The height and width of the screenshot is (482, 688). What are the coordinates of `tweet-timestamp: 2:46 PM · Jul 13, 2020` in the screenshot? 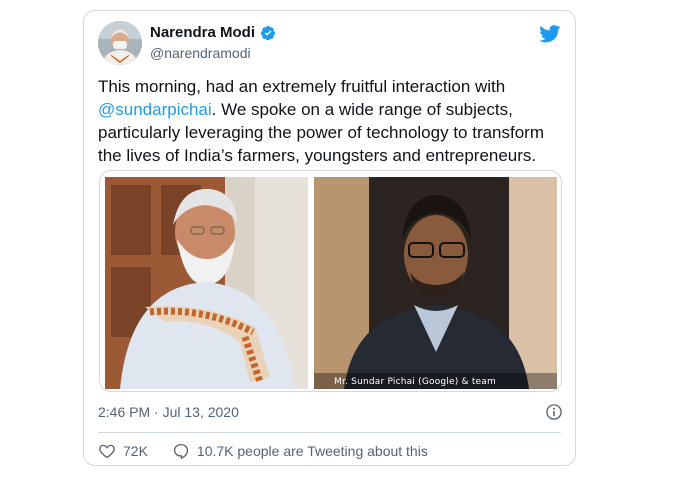 It's located at (168, 412).